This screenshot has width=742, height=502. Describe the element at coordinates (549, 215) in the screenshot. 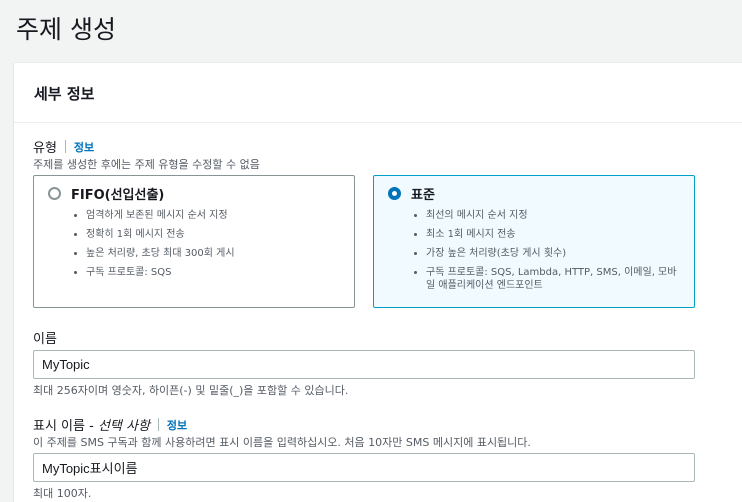

I see `list-item: 최선의 메시지 순서 지정` at that location.